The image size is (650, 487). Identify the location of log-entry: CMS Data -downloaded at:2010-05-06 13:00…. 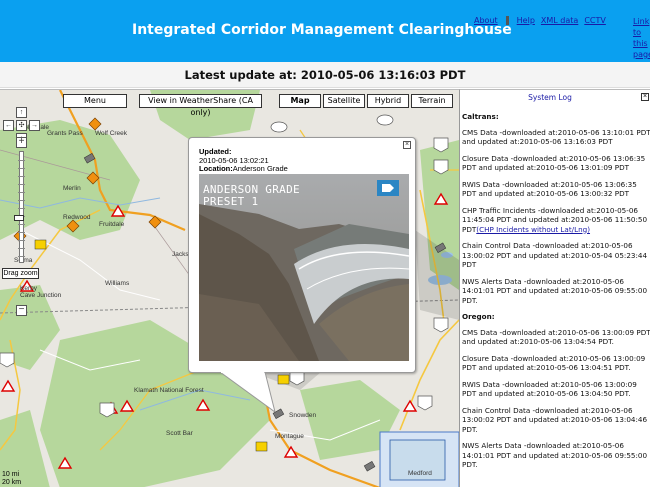
(556, 337).